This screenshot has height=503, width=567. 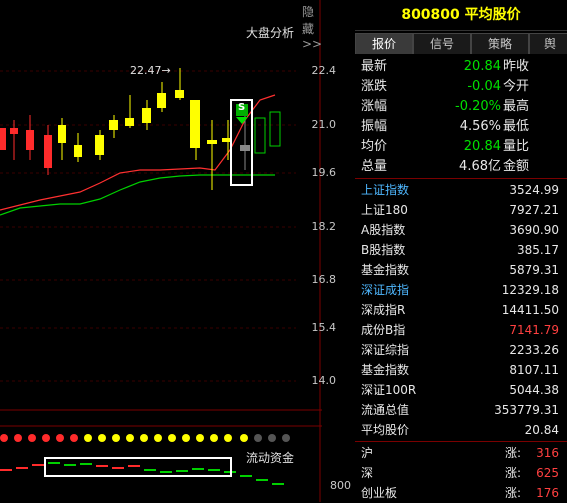 I want to click on axis-tick: 19.6, so click(x=324, y=172).